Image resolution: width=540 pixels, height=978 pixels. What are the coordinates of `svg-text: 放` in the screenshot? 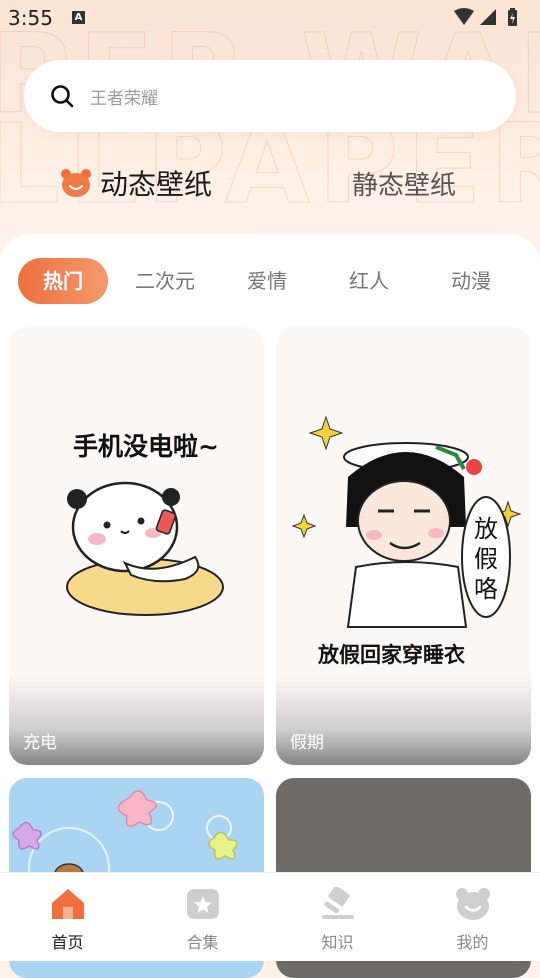 It's located at (486, 529).